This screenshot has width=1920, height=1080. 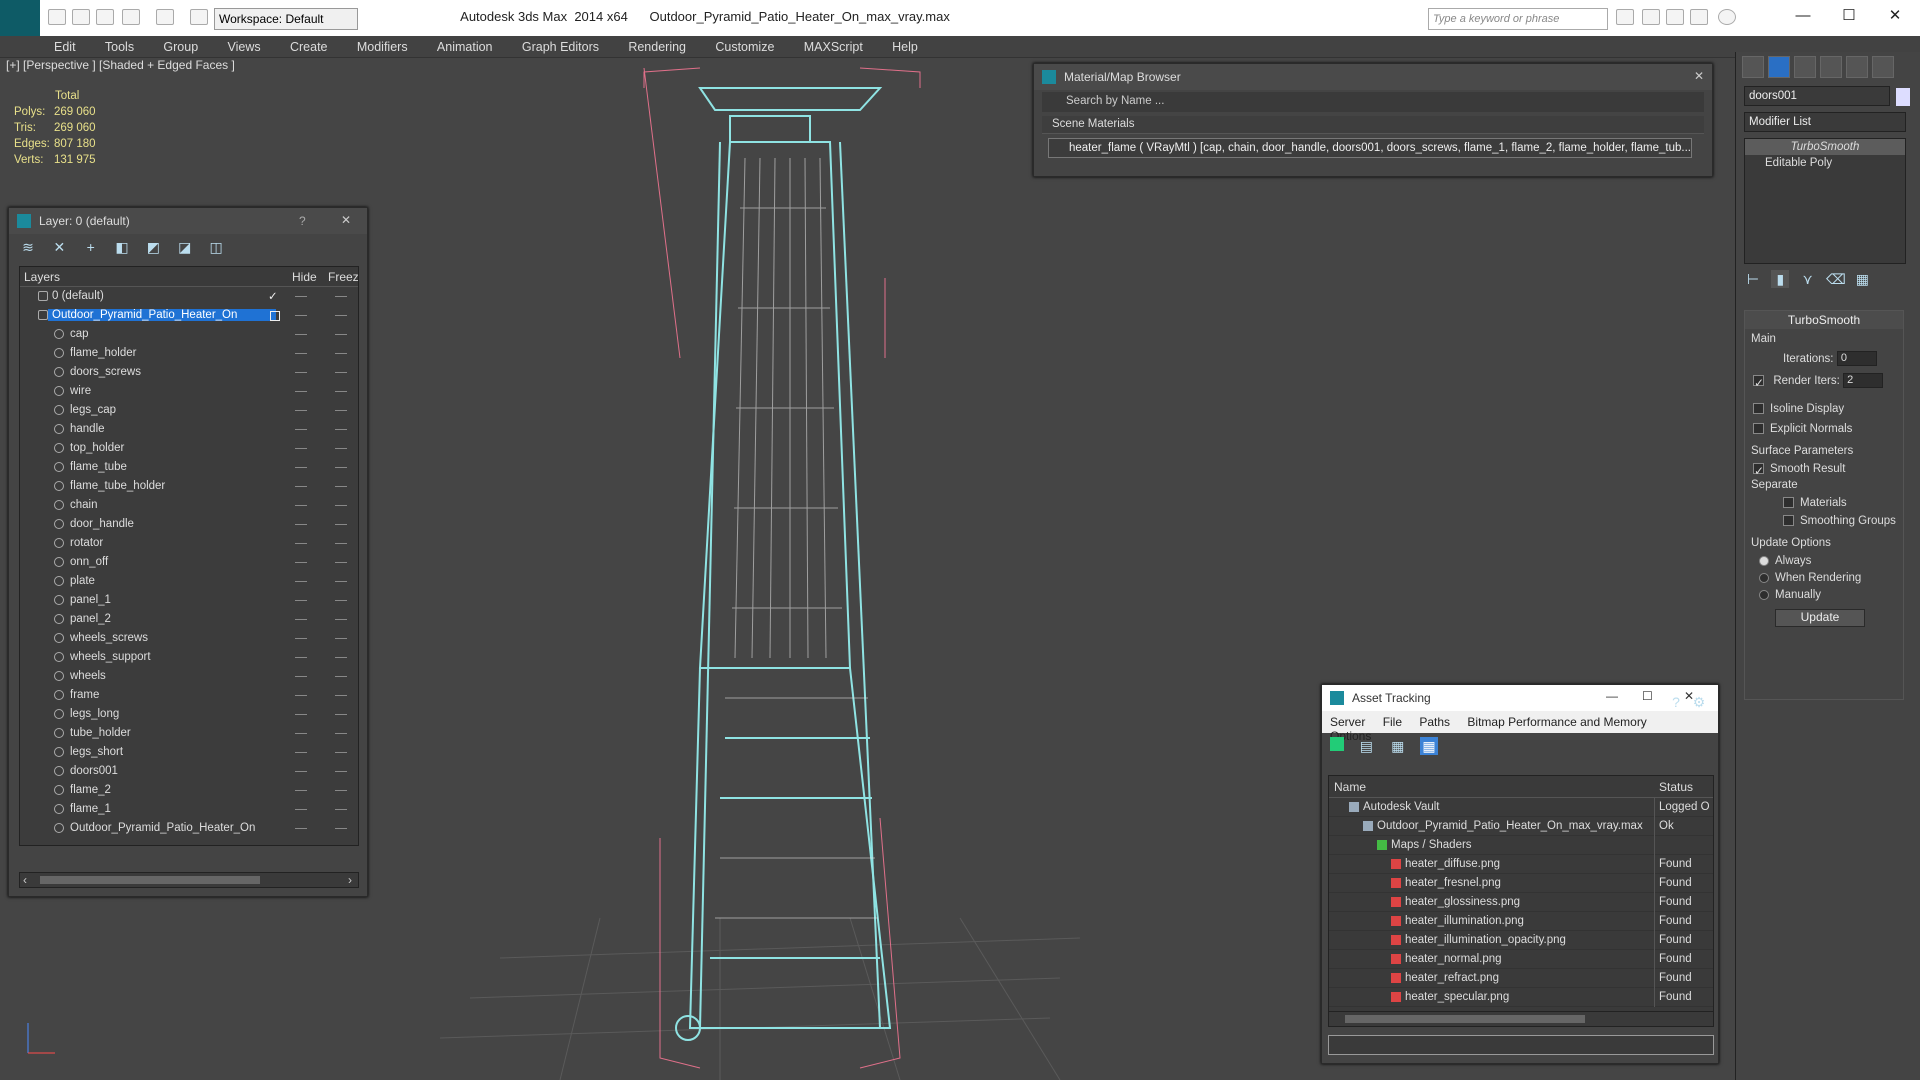 What do you see at coordinates (189, 600) in the screenshot?
I see `layer-object-row: panel_1` at bounding box center [189, 600].